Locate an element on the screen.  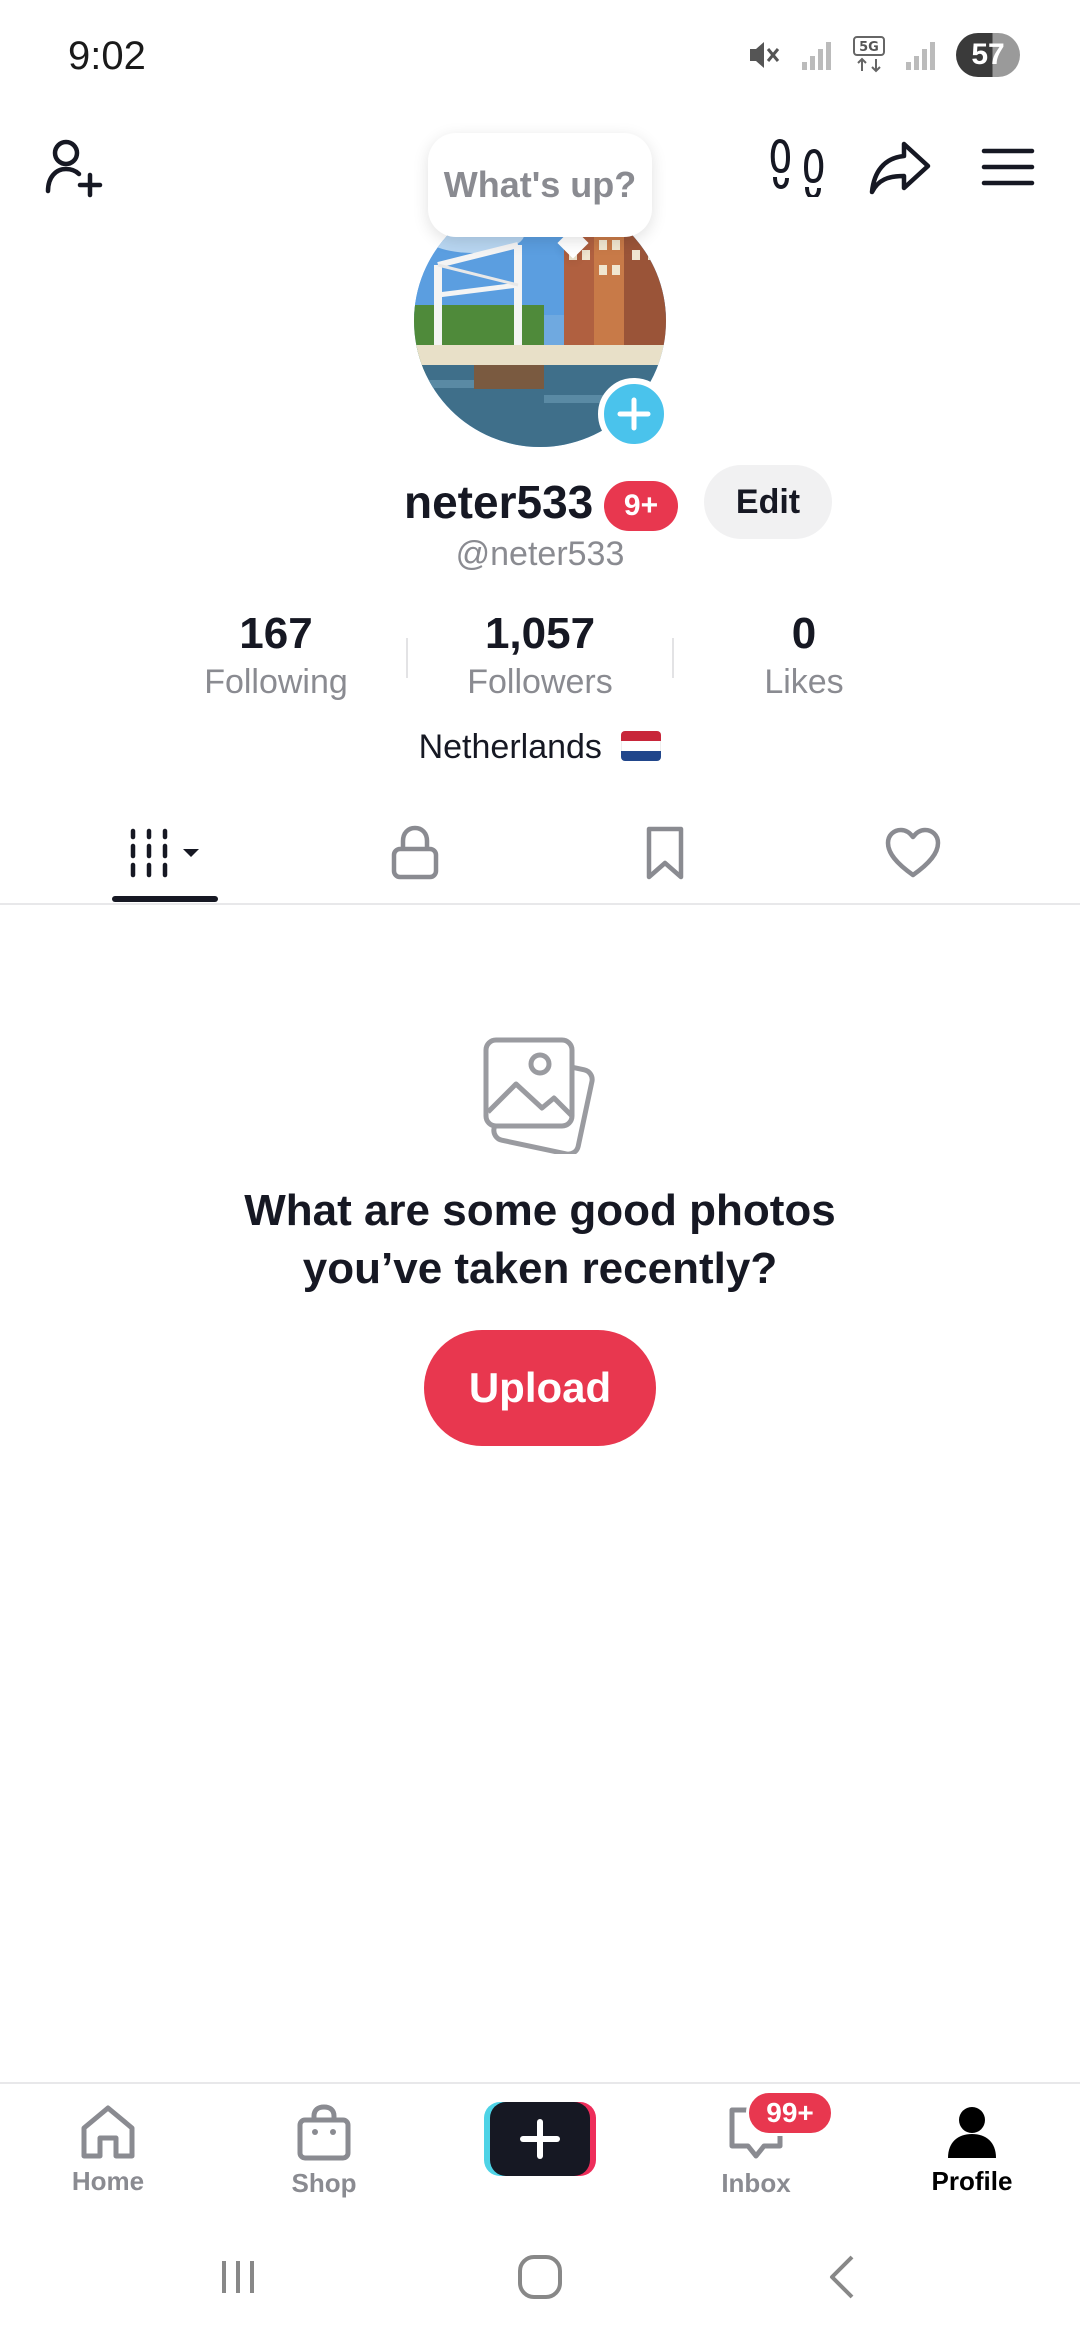
home-circle-icon is located at coordinates (540, 2277).